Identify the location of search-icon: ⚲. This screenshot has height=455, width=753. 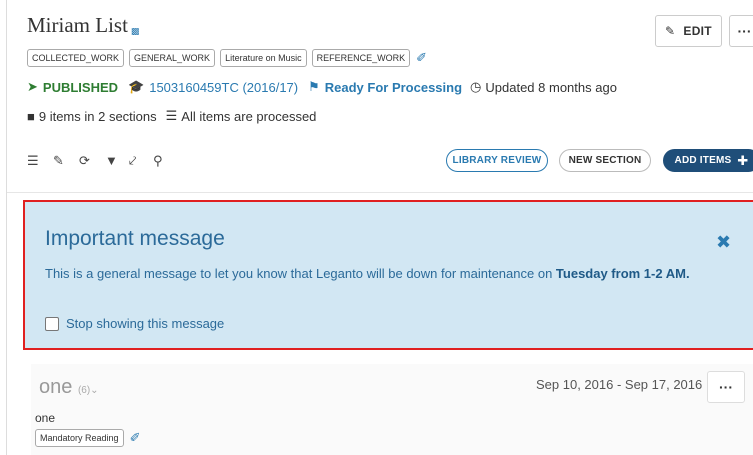
(158, 161).